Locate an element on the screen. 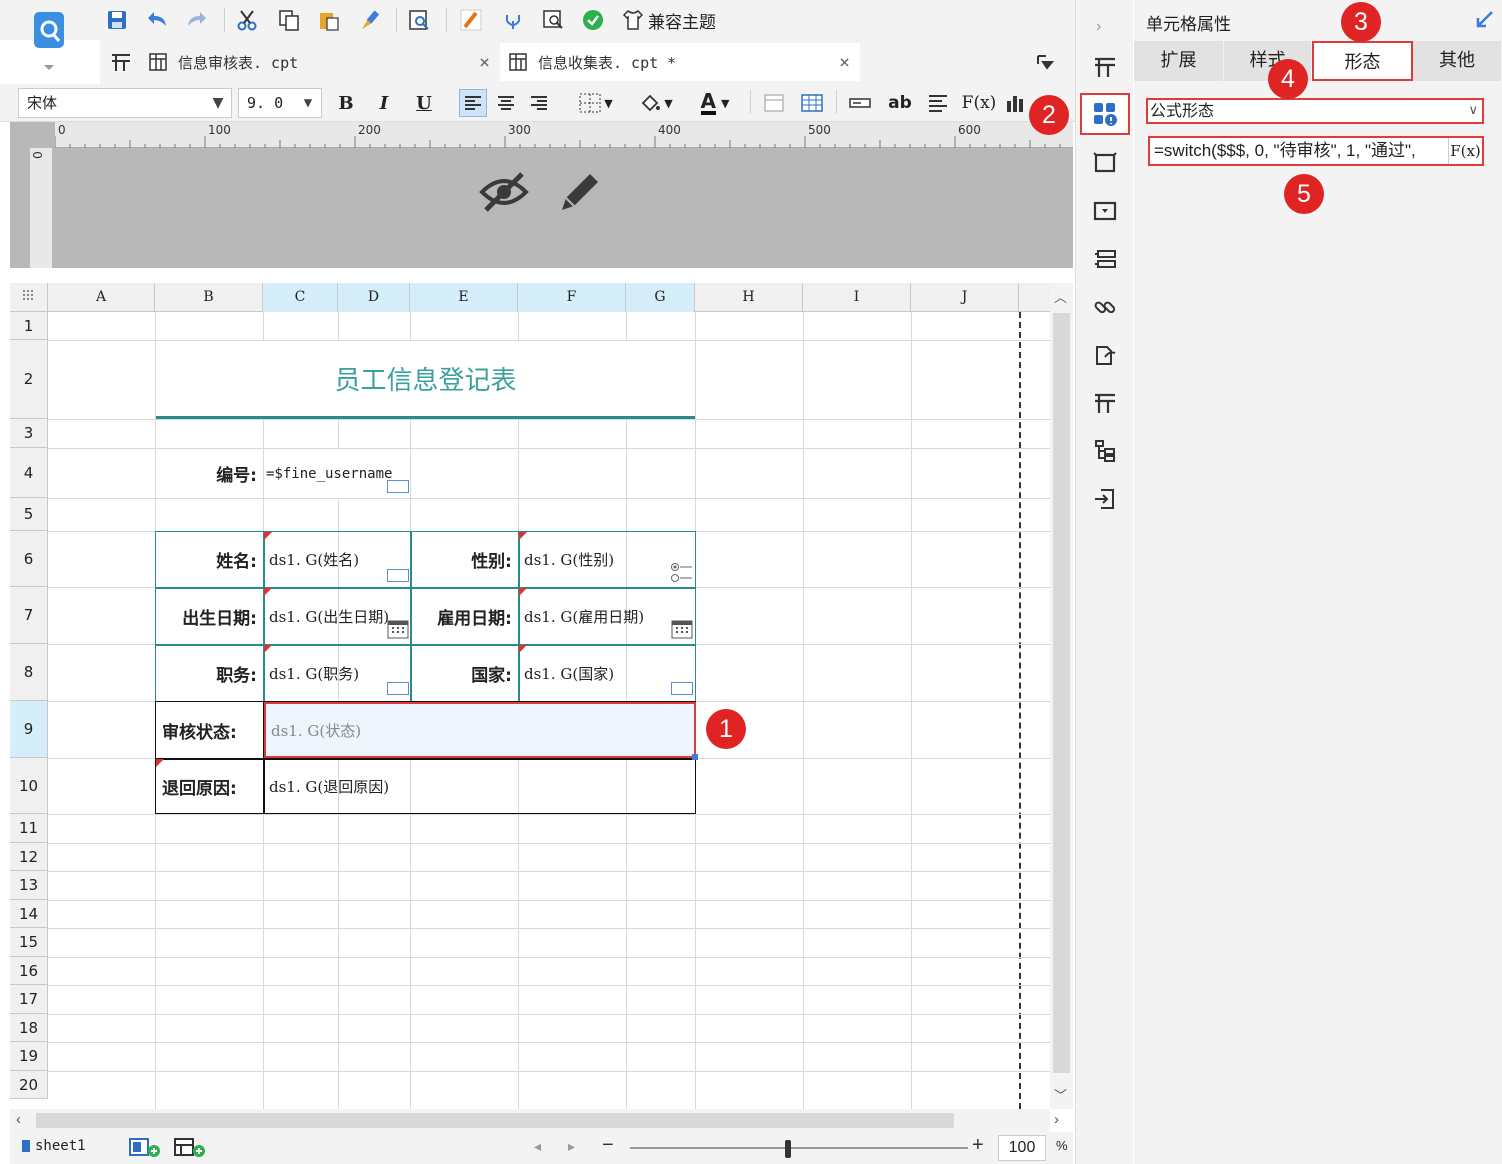 The image size is (1502, 1164). chart-button is located at coordinates (1016, 103).